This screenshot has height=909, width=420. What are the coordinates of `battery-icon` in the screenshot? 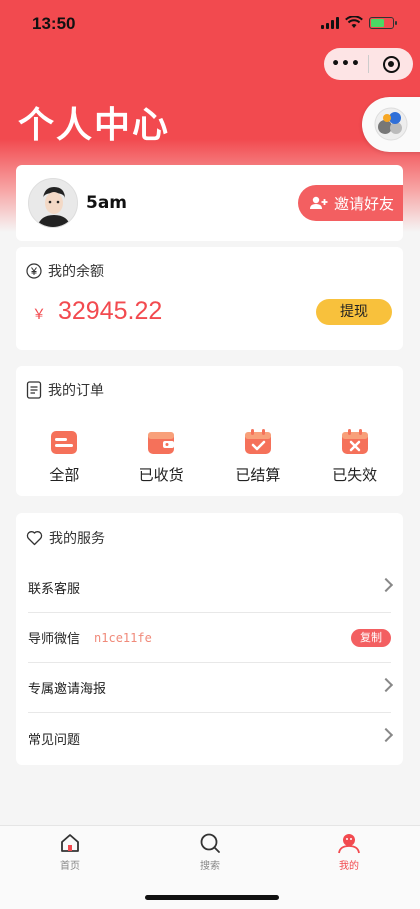 It's located at (383, 22).